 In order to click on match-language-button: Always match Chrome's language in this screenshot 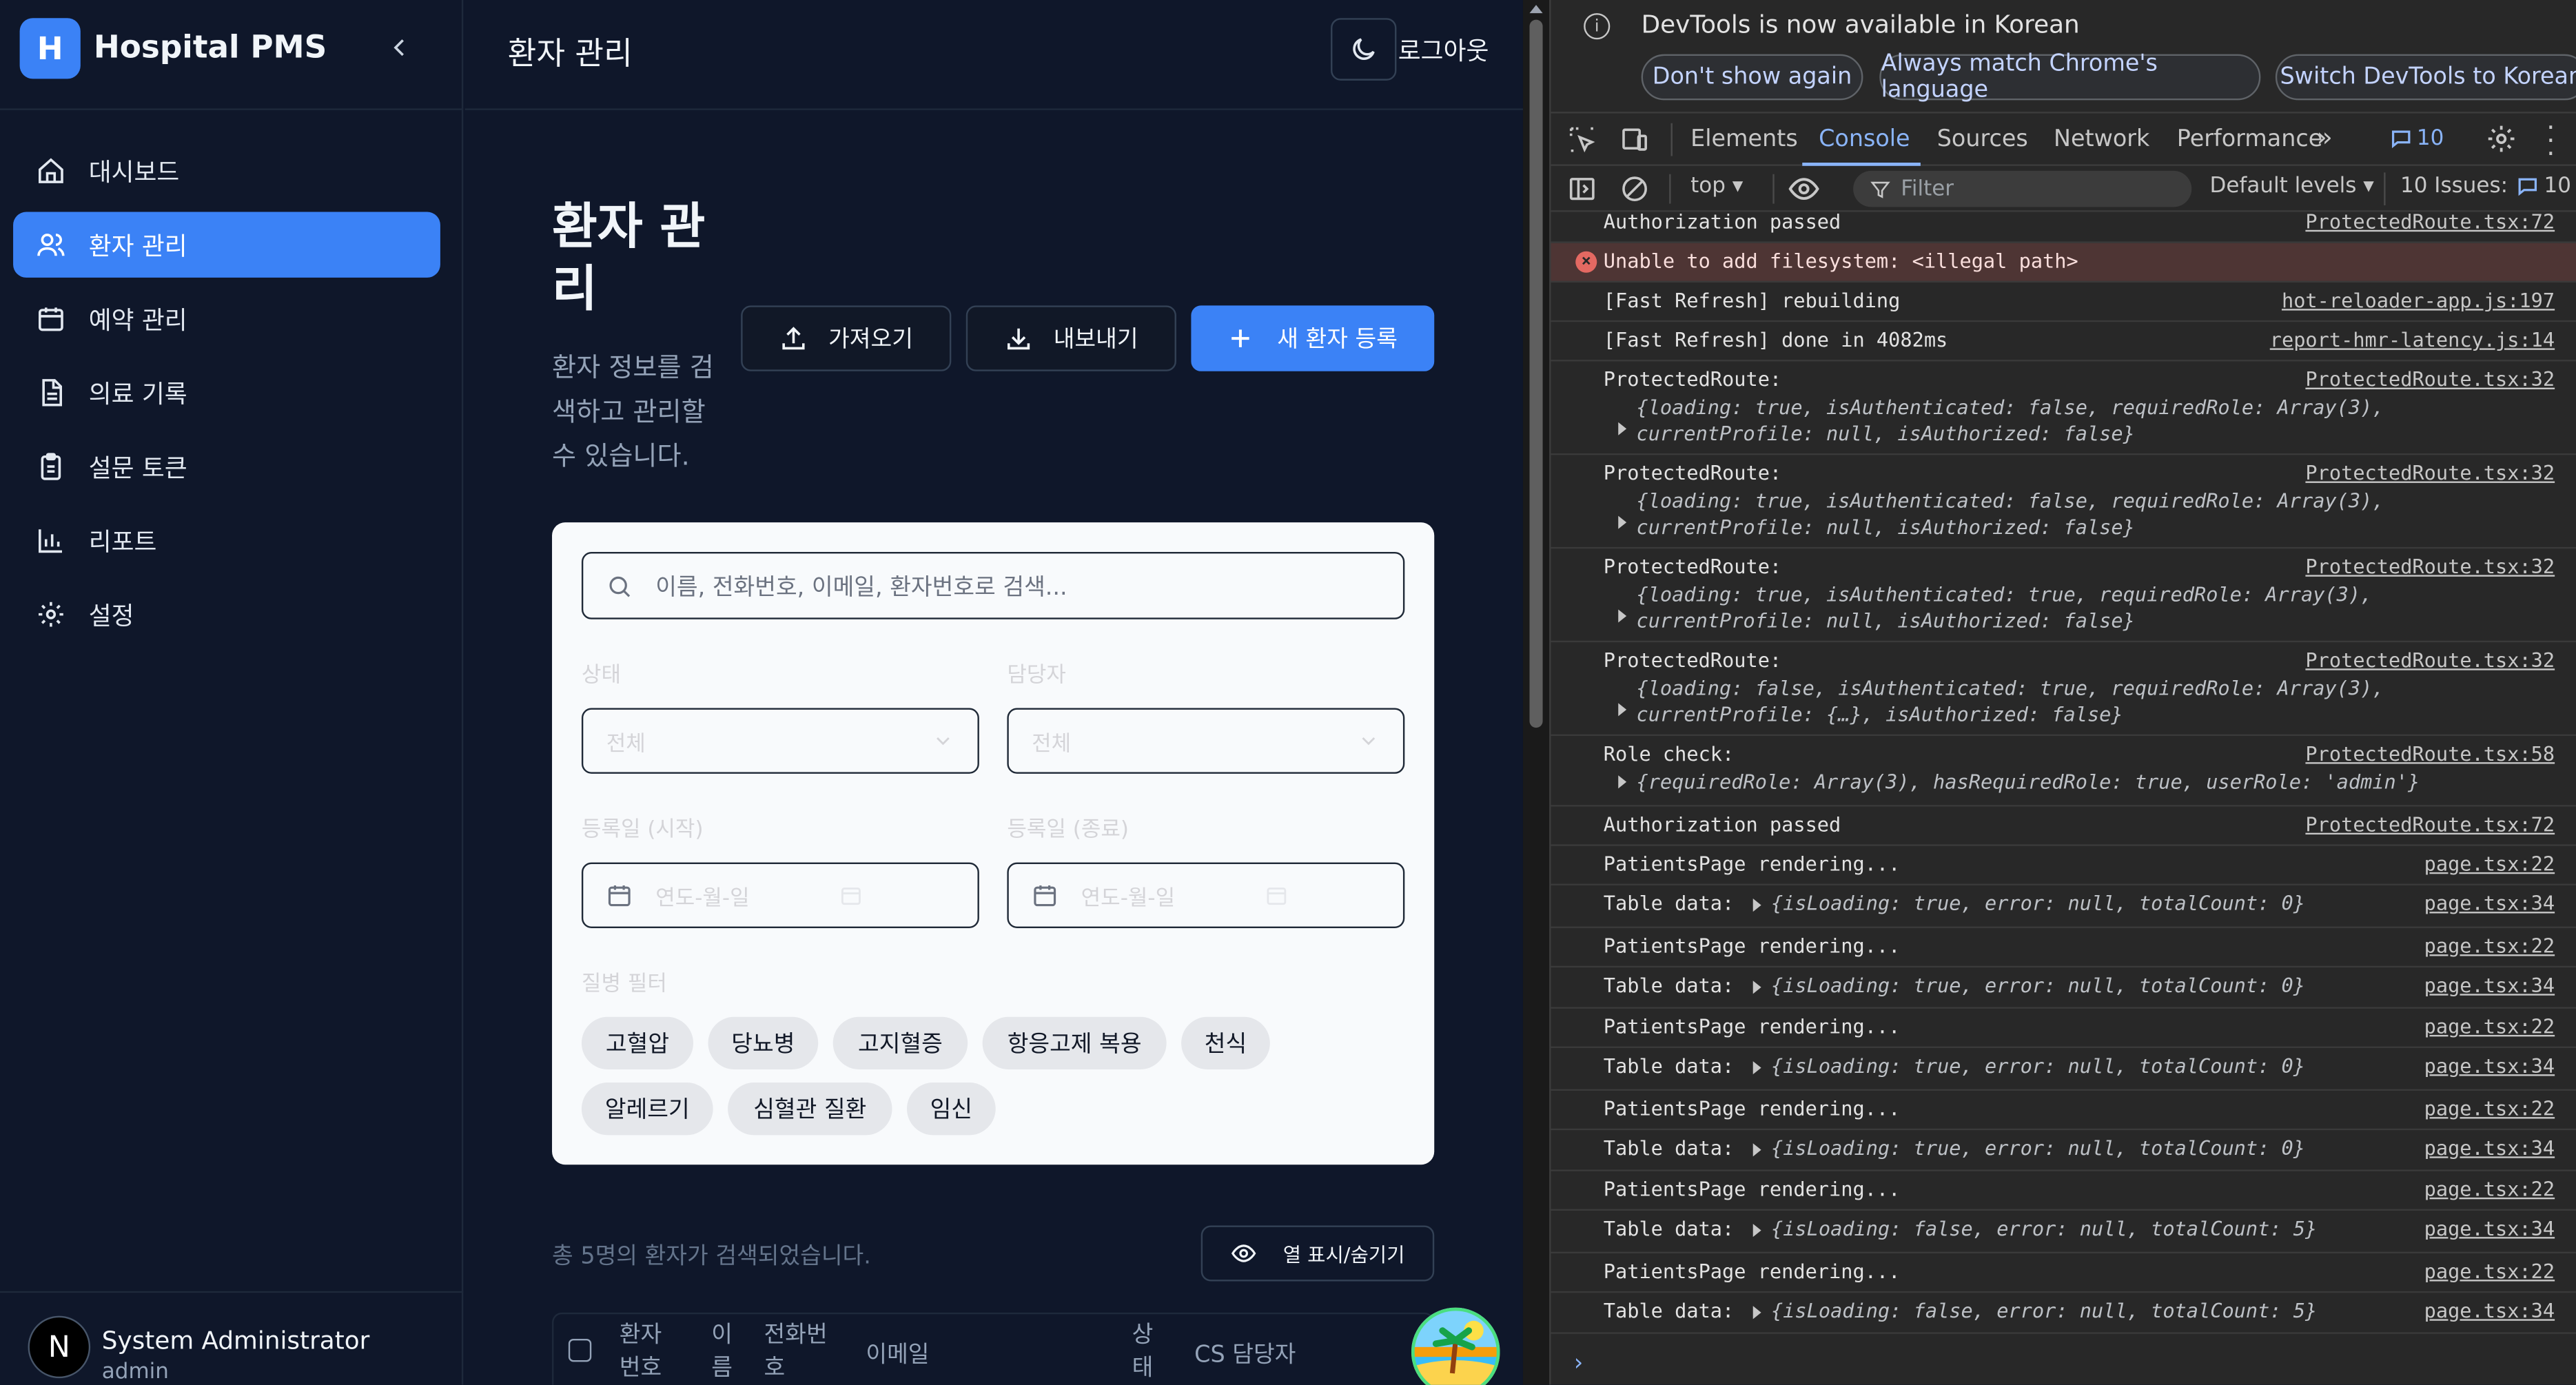, I will do `click(2070, 77)`.